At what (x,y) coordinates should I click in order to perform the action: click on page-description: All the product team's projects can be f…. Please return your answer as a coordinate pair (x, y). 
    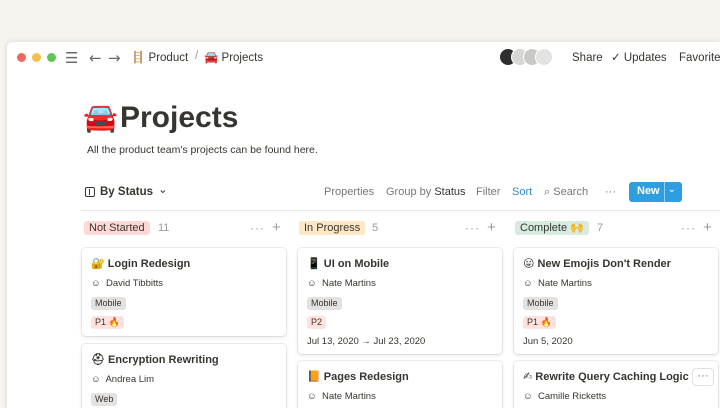
    Looking at the image, I should click on (202, 150).